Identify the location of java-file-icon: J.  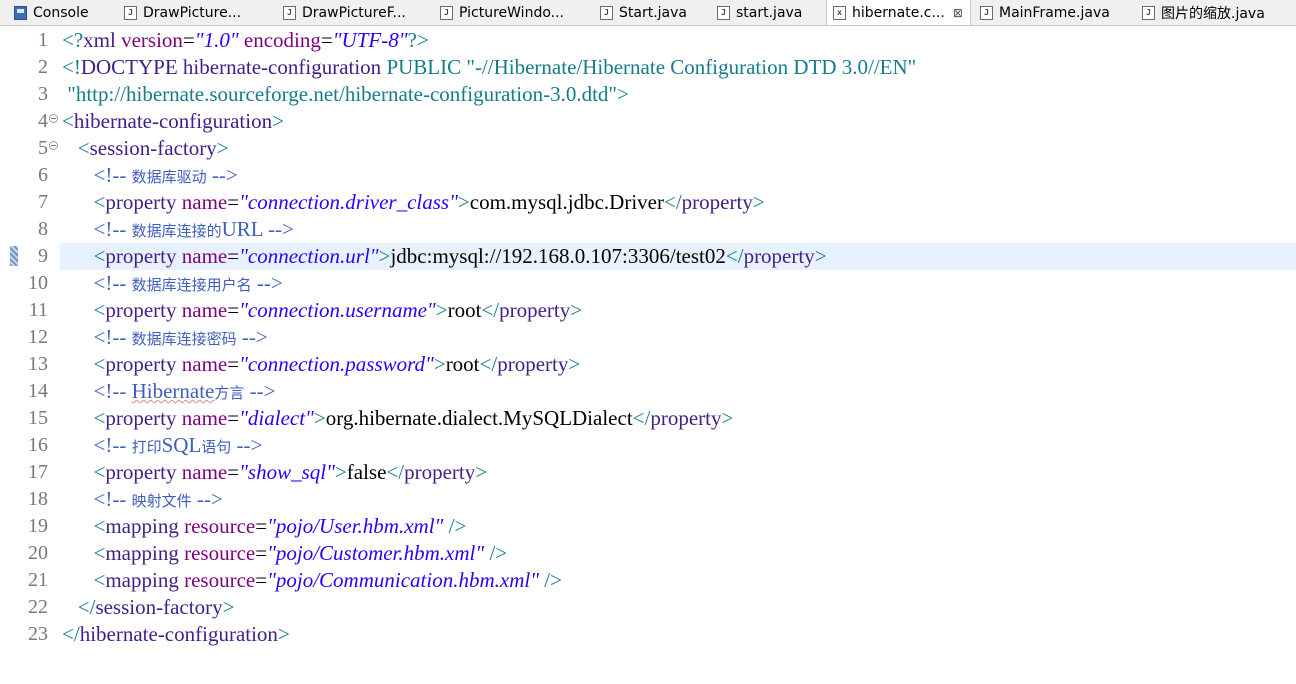
(446, 12).